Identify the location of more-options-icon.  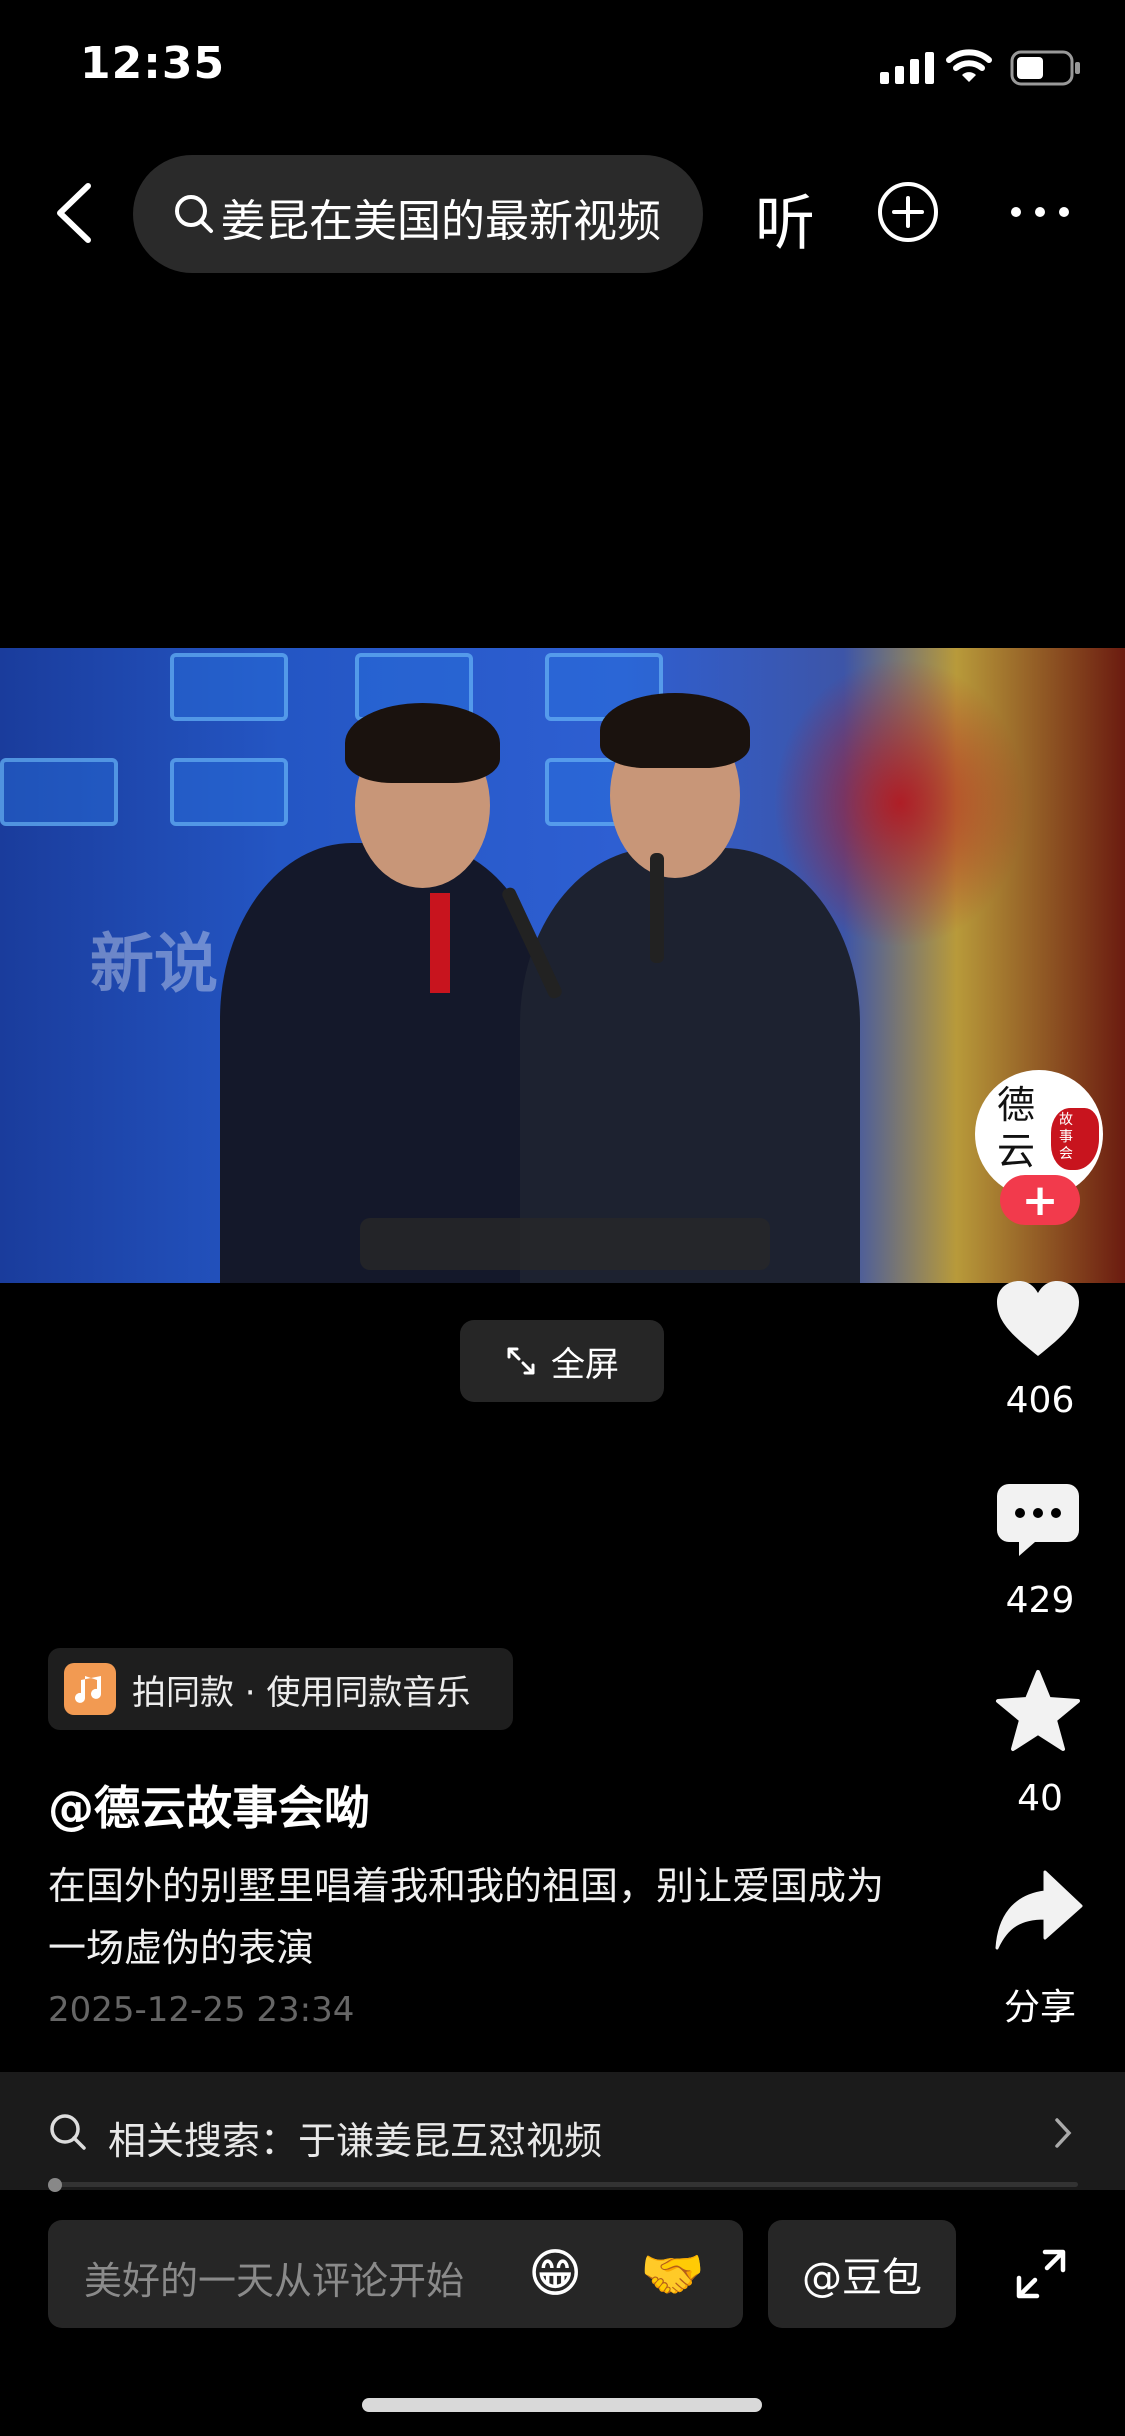
(1040, 212).